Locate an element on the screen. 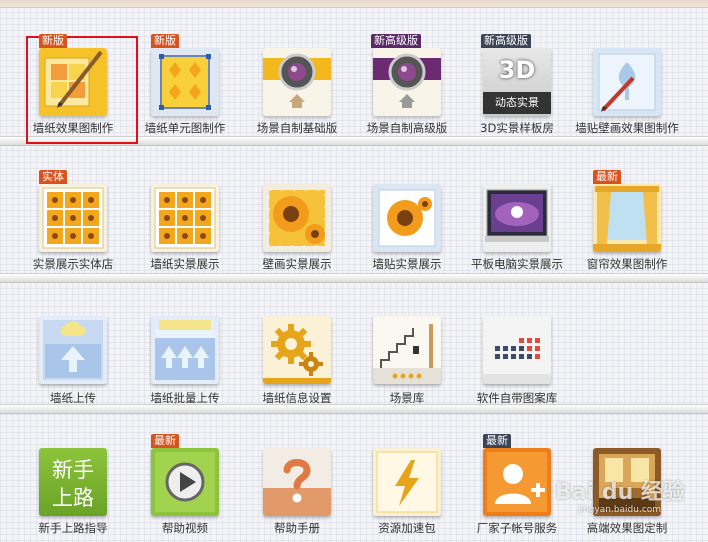 The width and height of the screenshot is (708, 542). app-3d-room: 新高级版 3D 动态实景 3D实景样板房 is located at coordinates (517, 87).